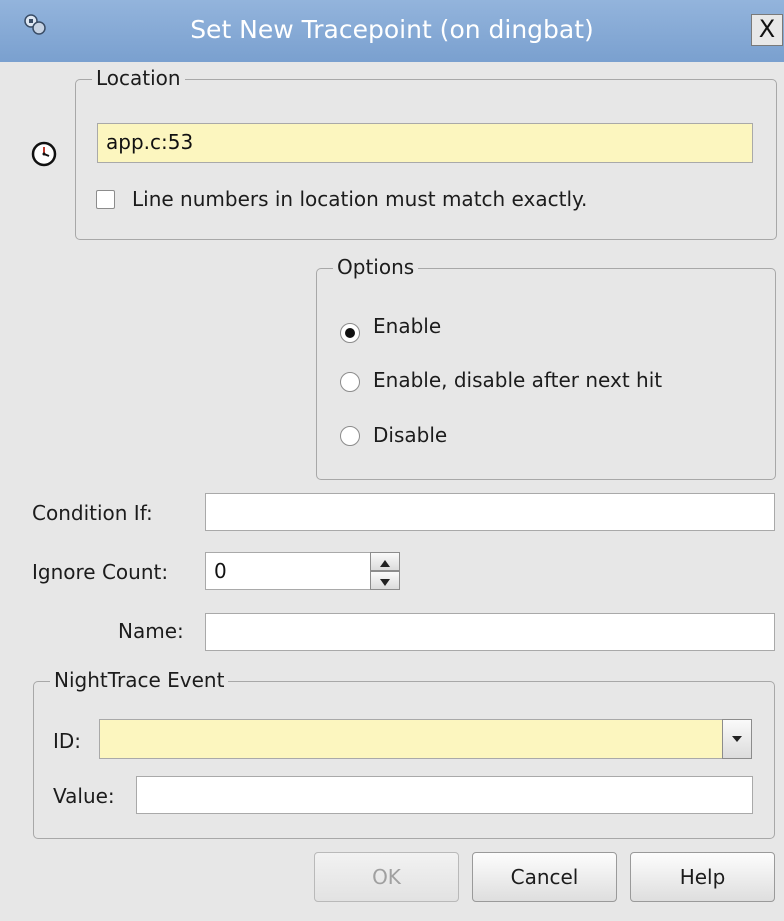 This screenshot has height=921, width=784. What do you see at coordinates (376, 267) in the screenshot?
I see `options-legend: Options` at bounding box center [376, 267].